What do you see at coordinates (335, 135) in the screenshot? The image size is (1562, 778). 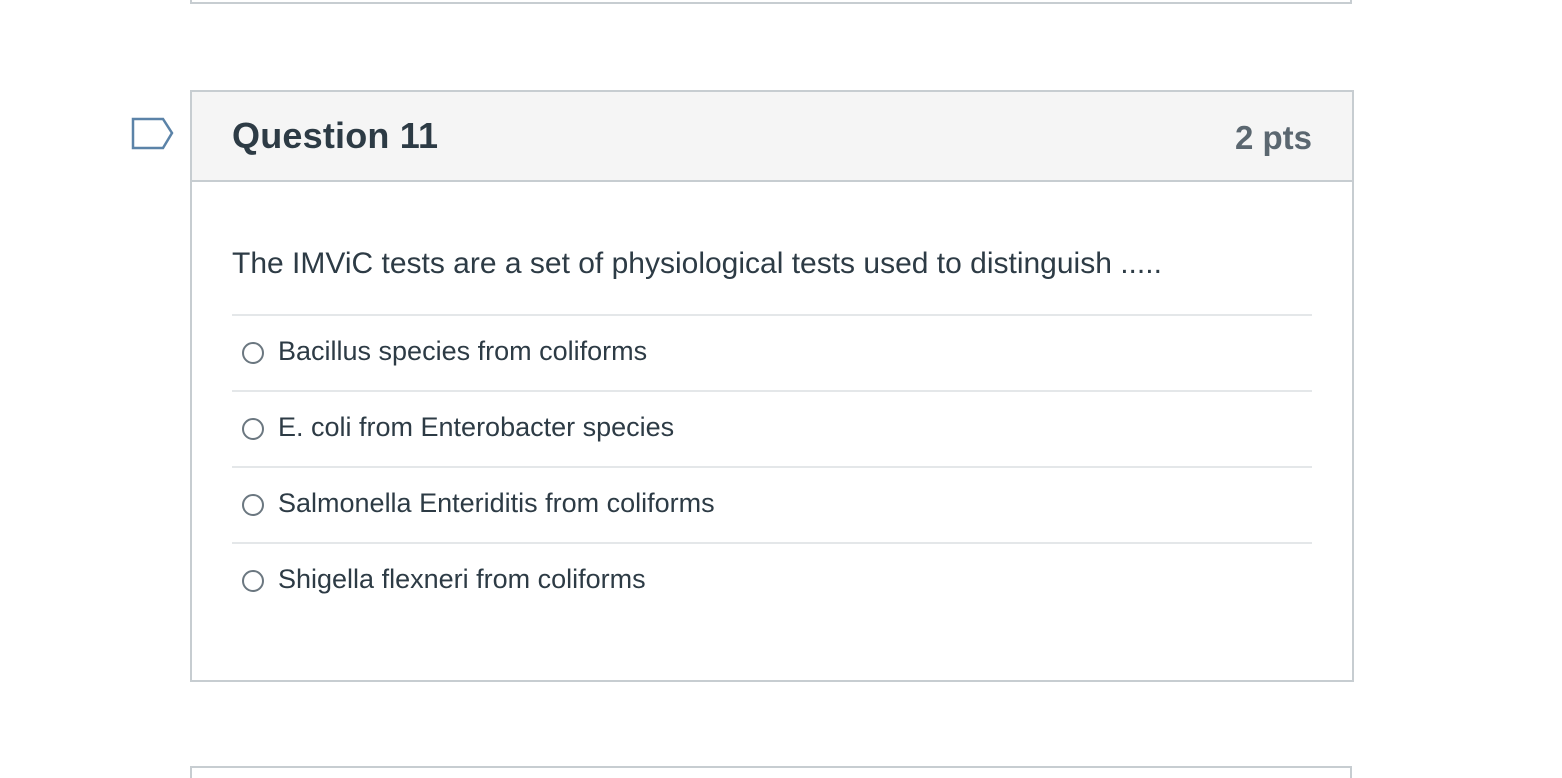 I see `question-title: Question 11` at bounding box center [335, 135].